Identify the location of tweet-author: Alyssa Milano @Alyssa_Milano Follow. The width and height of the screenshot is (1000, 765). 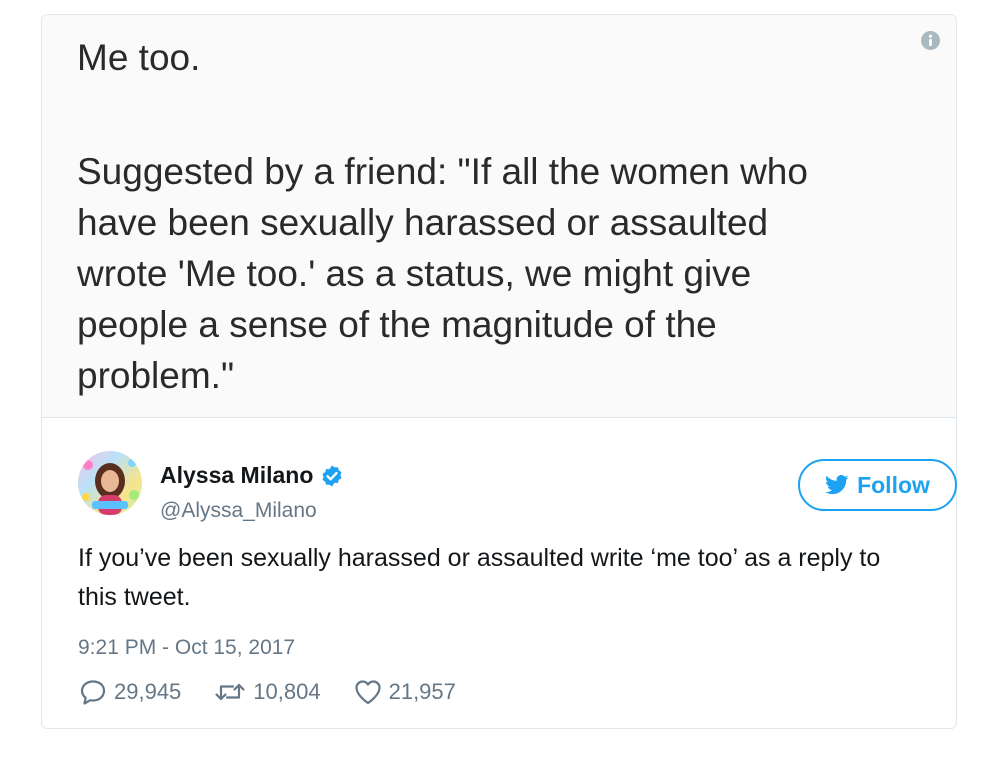
(517, 485).